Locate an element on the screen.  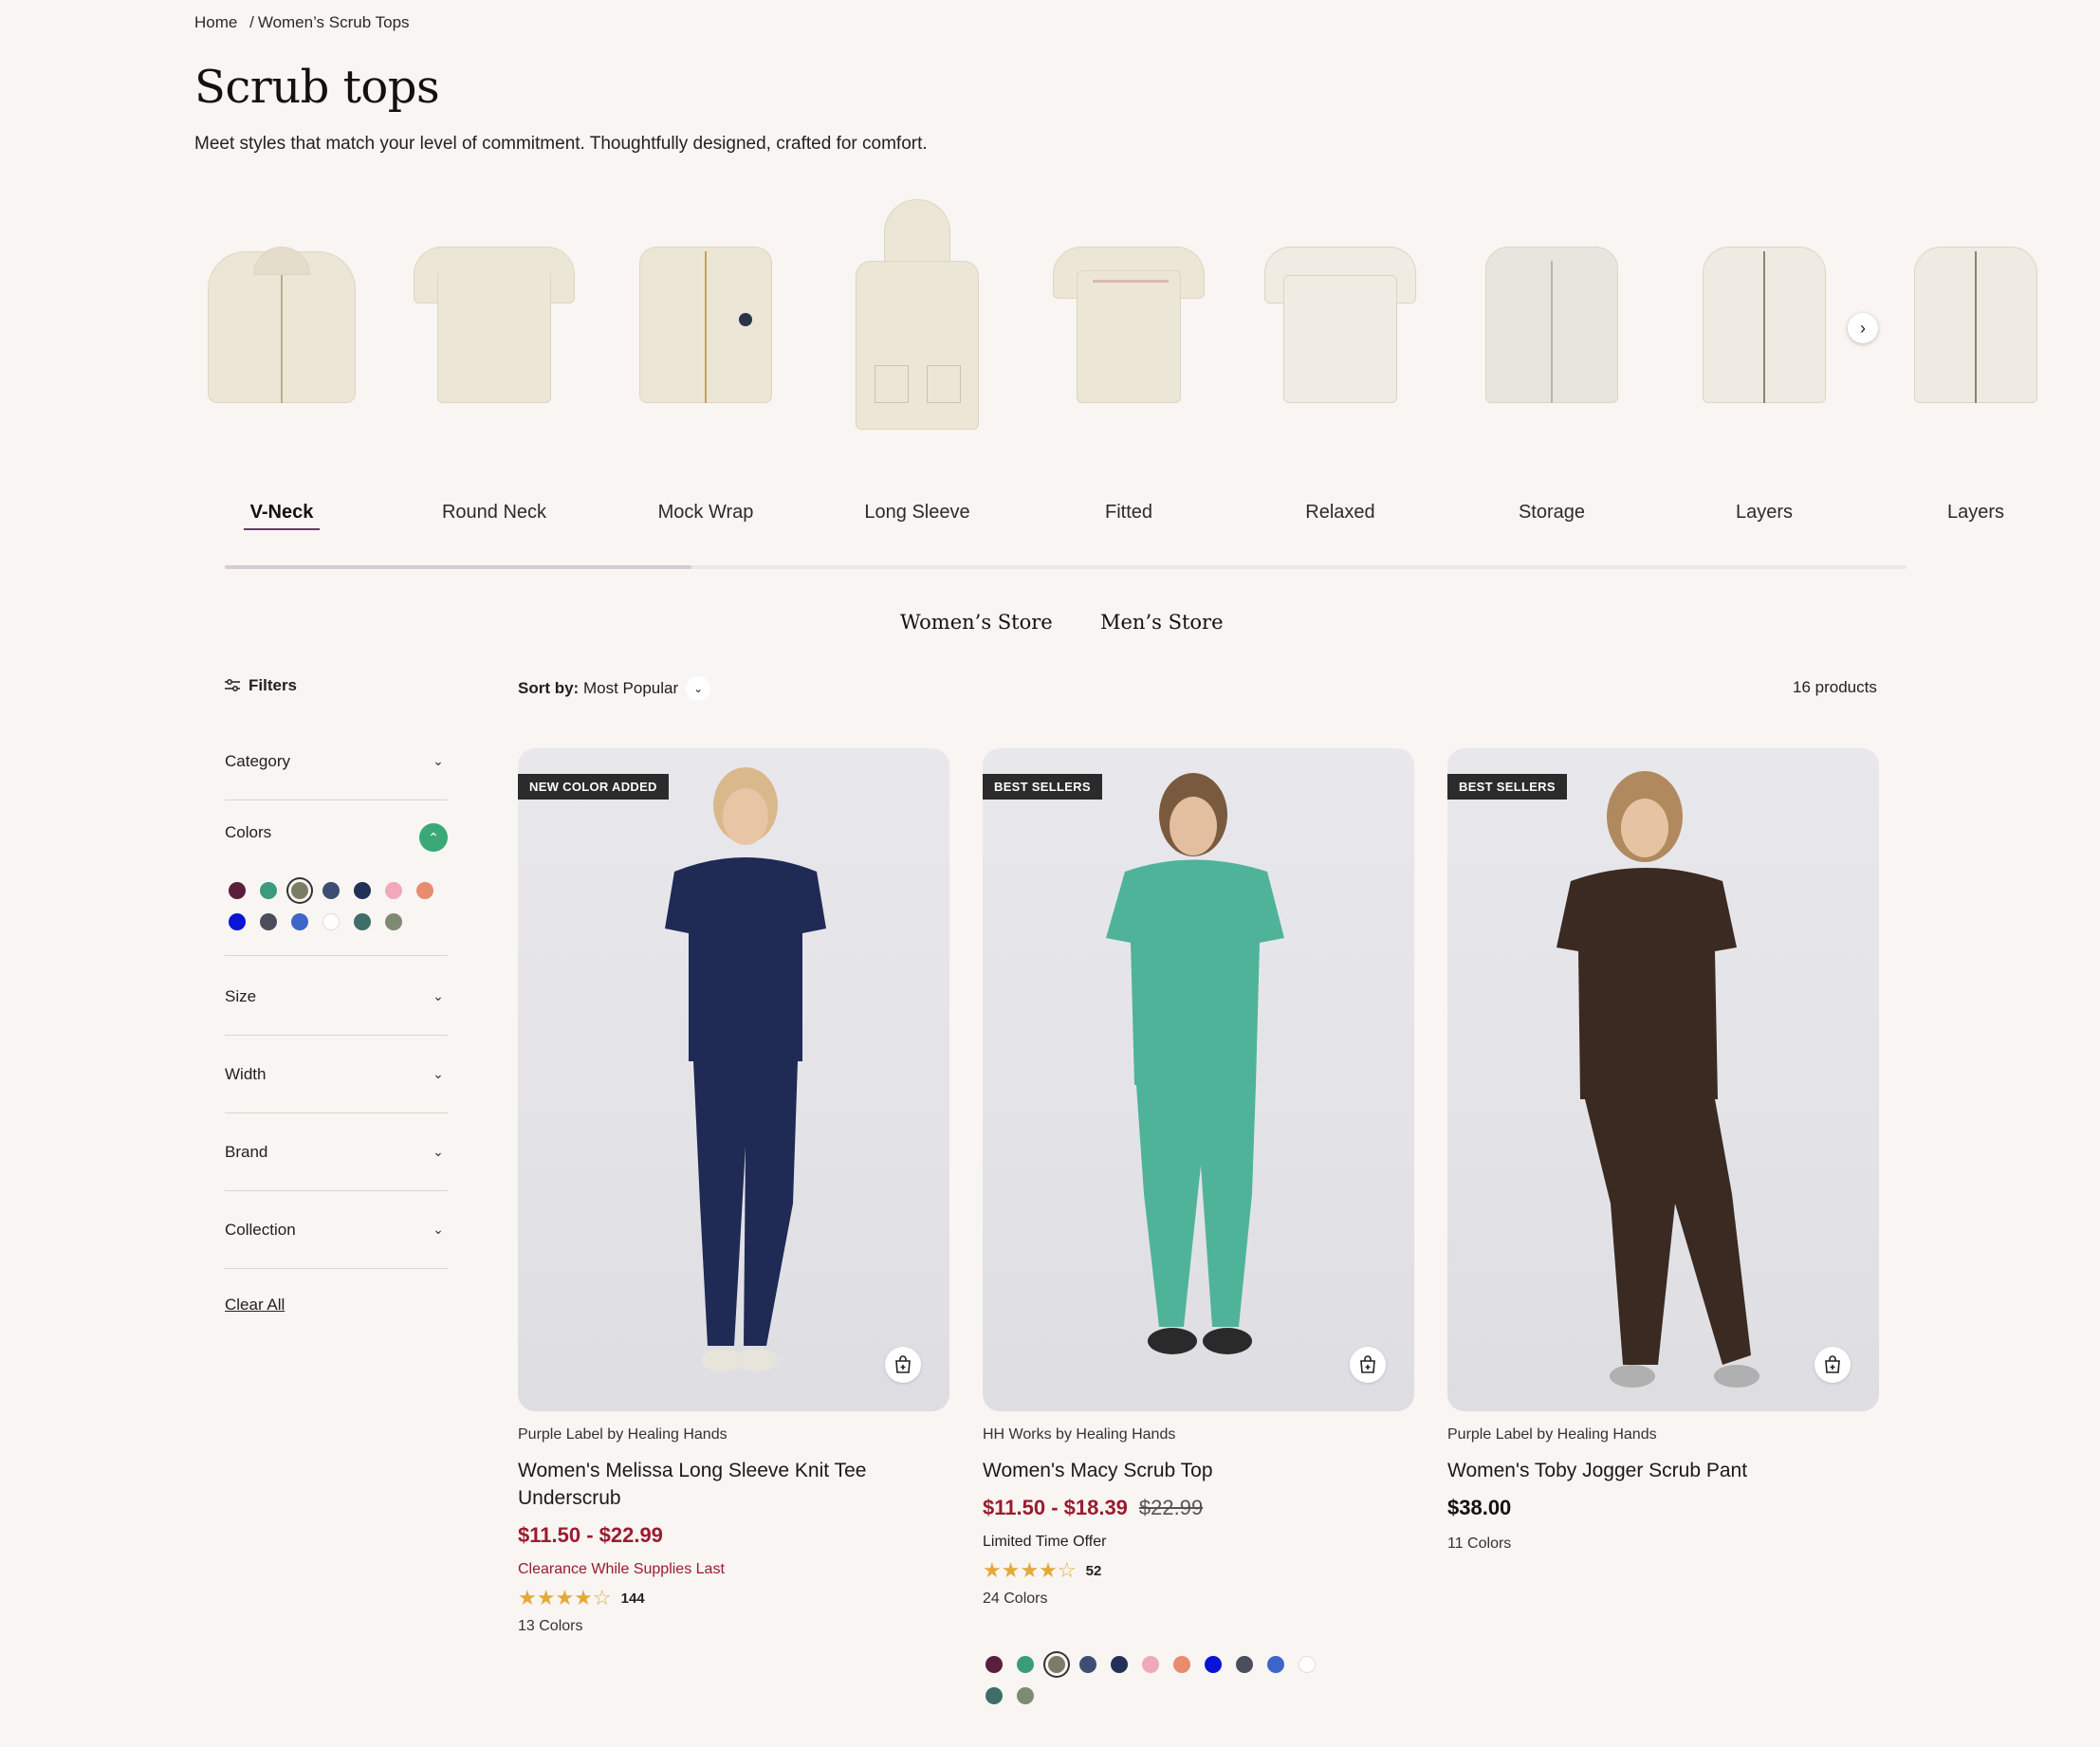
product-rating: ★★★★☆ 144 is located at coordinates (733, 1598).